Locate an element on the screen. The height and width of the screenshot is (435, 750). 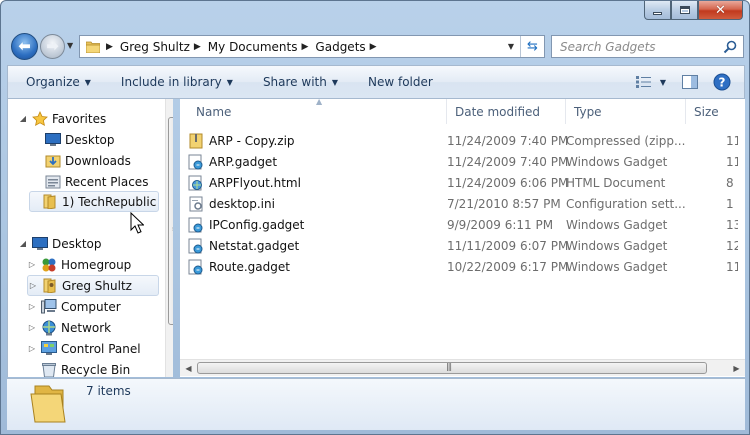
scrollbar-grip-icon: ≡ is located at coordinates (172, 229).